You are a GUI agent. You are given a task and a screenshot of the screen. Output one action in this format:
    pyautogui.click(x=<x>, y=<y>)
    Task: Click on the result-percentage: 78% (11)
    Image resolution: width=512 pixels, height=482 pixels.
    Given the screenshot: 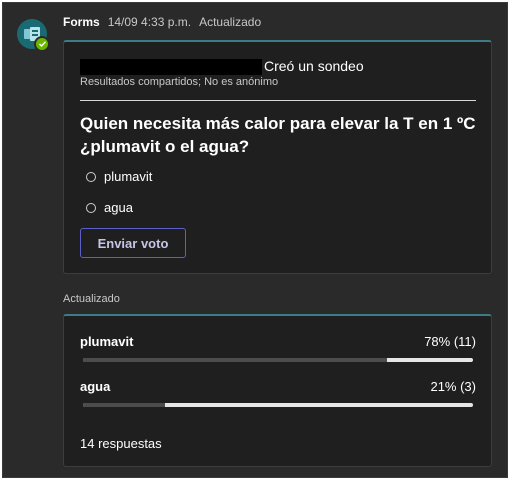 What is the action you would take?
    pyautogui.click(x=450, y=341)
    